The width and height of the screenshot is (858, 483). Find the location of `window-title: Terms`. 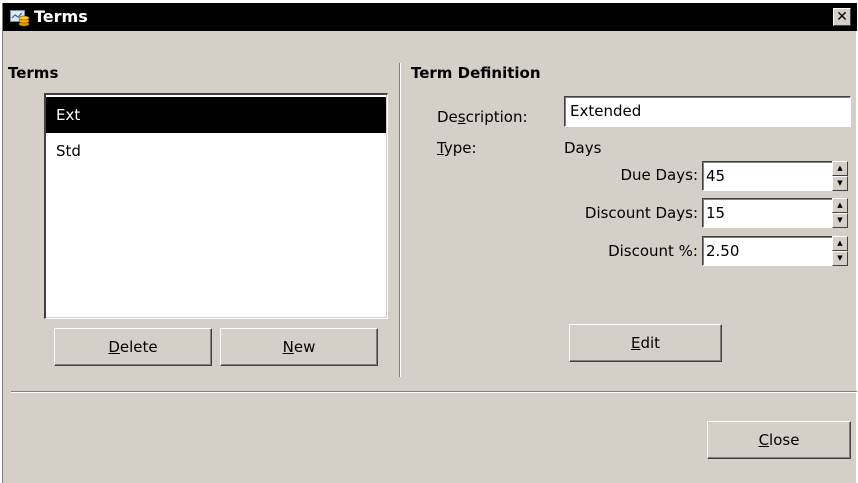

window-title: Terms is located at coordinates (61, 16).